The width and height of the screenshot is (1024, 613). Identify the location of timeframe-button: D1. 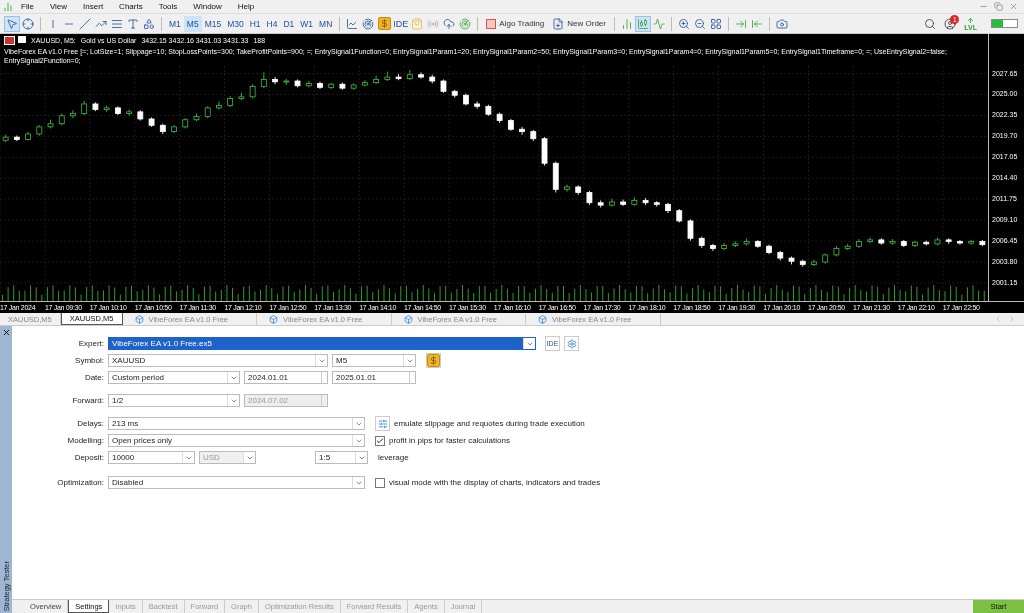
(289, 23).